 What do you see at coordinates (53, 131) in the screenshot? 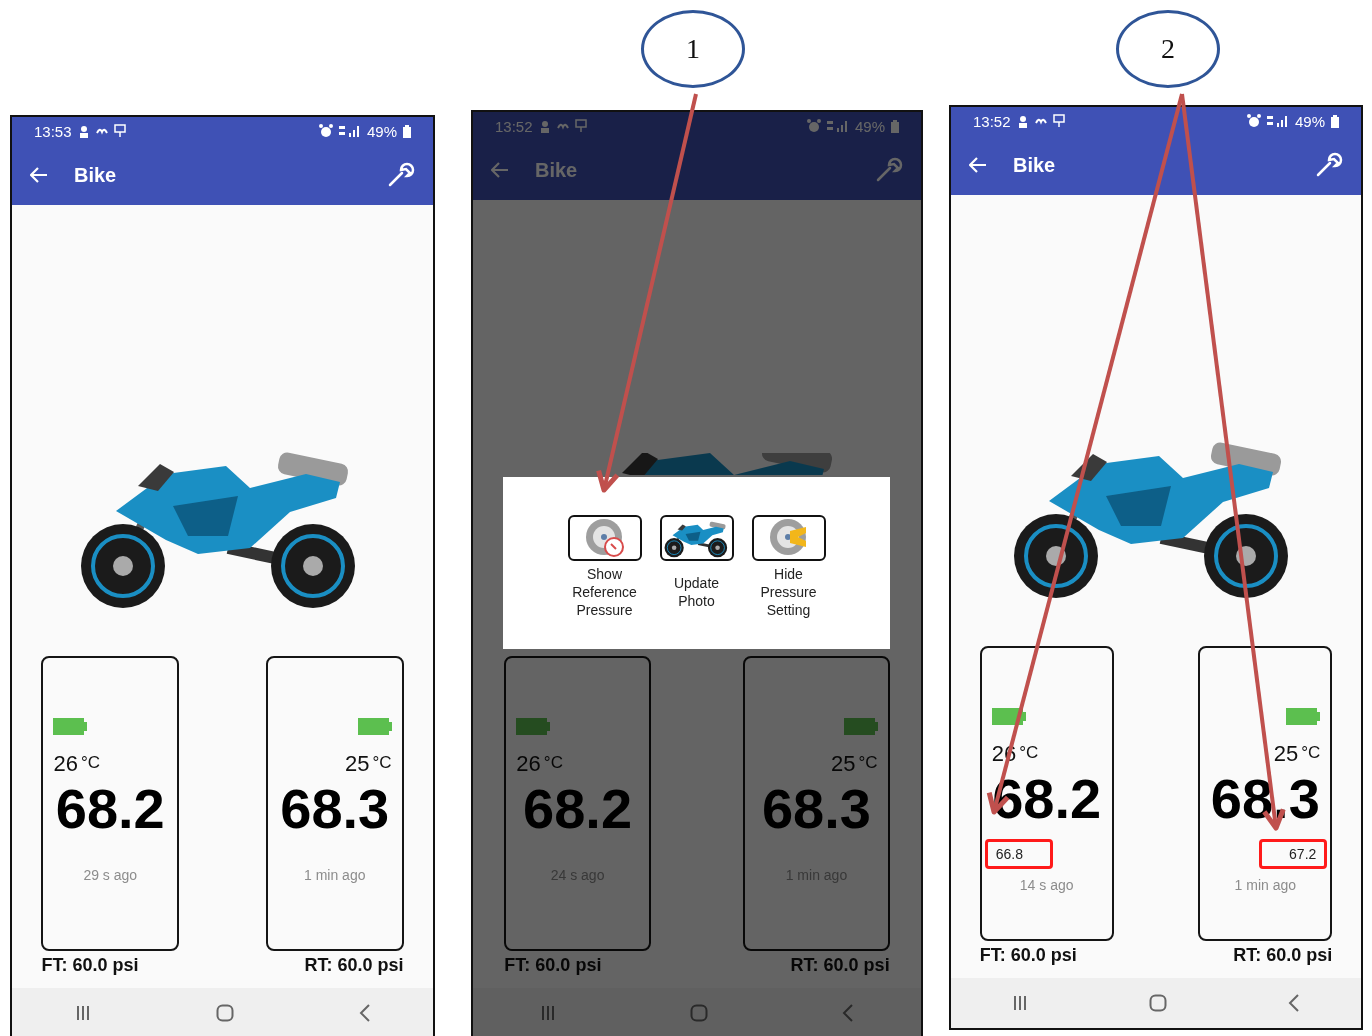
I see `clock-time: 13:53` at bounding box center [53, 131].